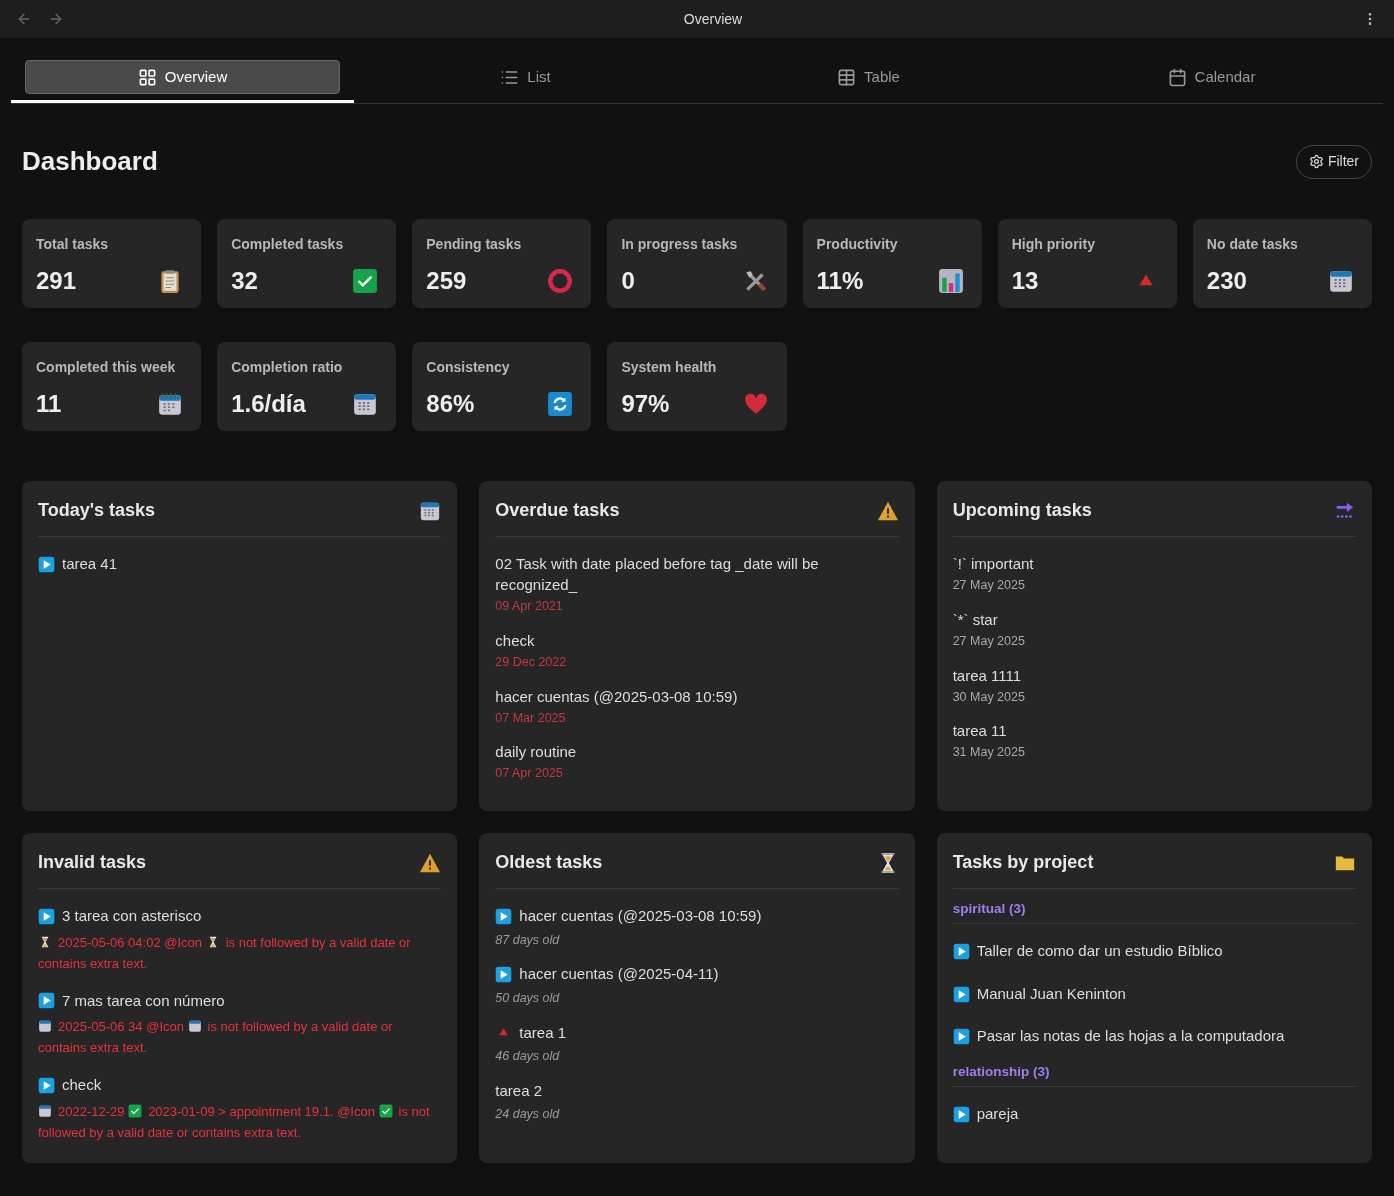 The width and height of the screenshot is (1394, 1196). What do you see at coordinates (49, 404) in the screenshot?
I see `stat-value: 11` at bounding box center [49, 404].